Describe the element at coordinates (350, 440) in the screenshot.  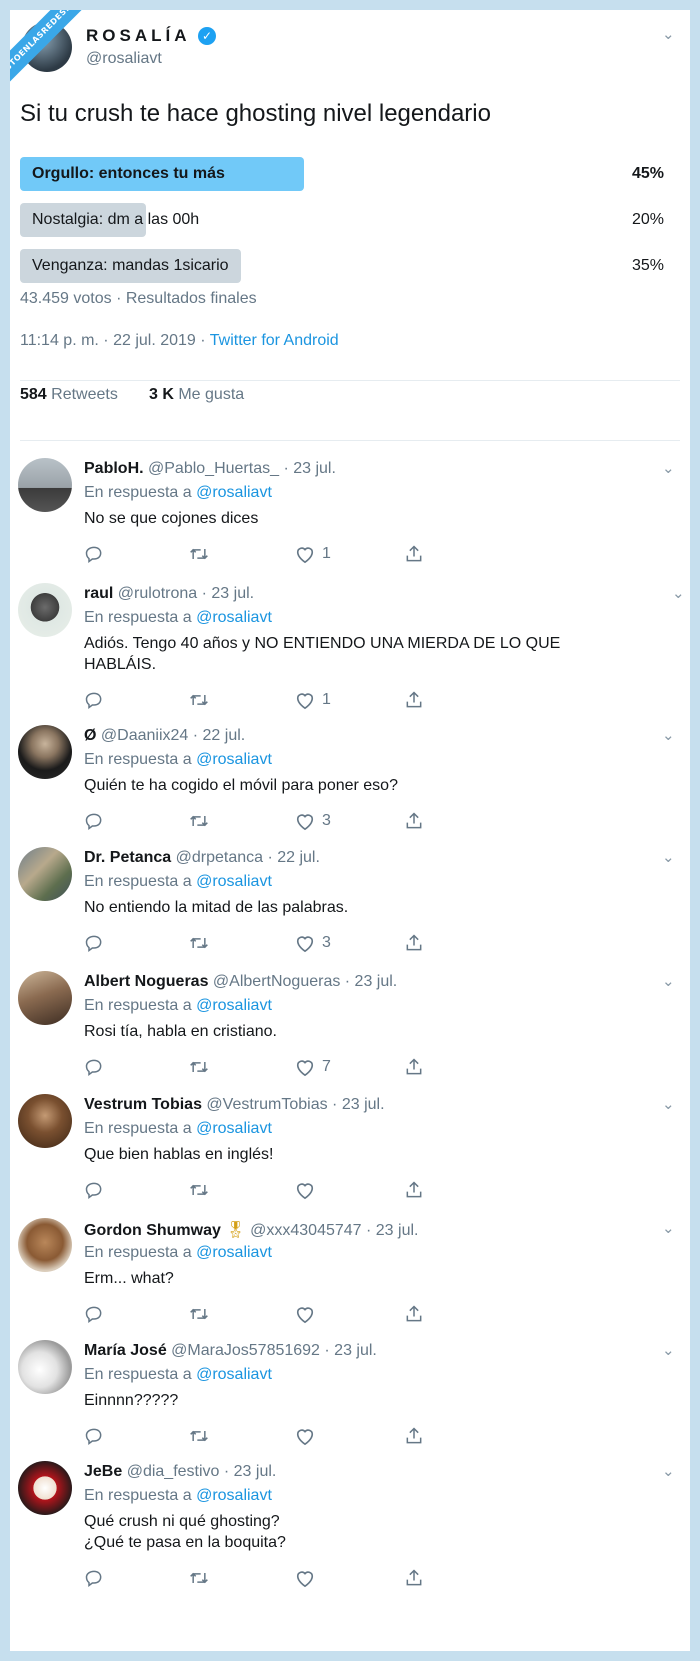
I see `divider` at that location.